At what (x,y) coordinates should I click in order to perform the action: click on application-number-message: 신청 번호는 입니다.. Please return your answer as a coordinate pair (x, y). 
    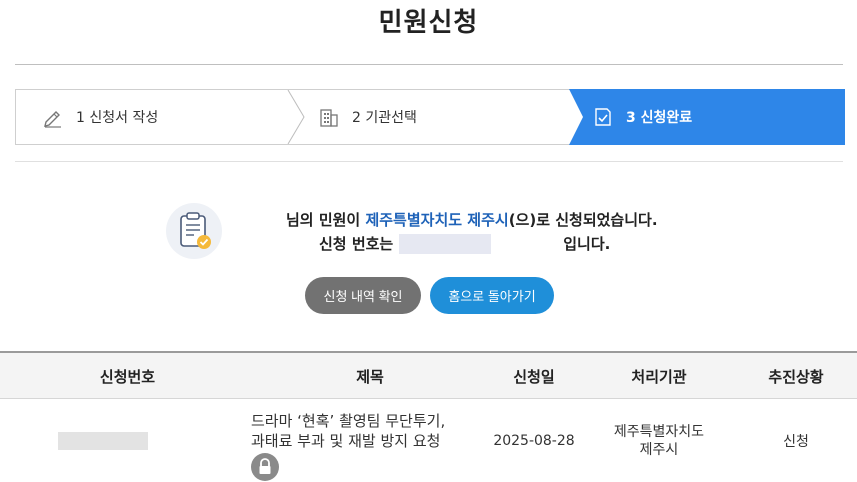
    Looking at the image, I should click on (464, 243).